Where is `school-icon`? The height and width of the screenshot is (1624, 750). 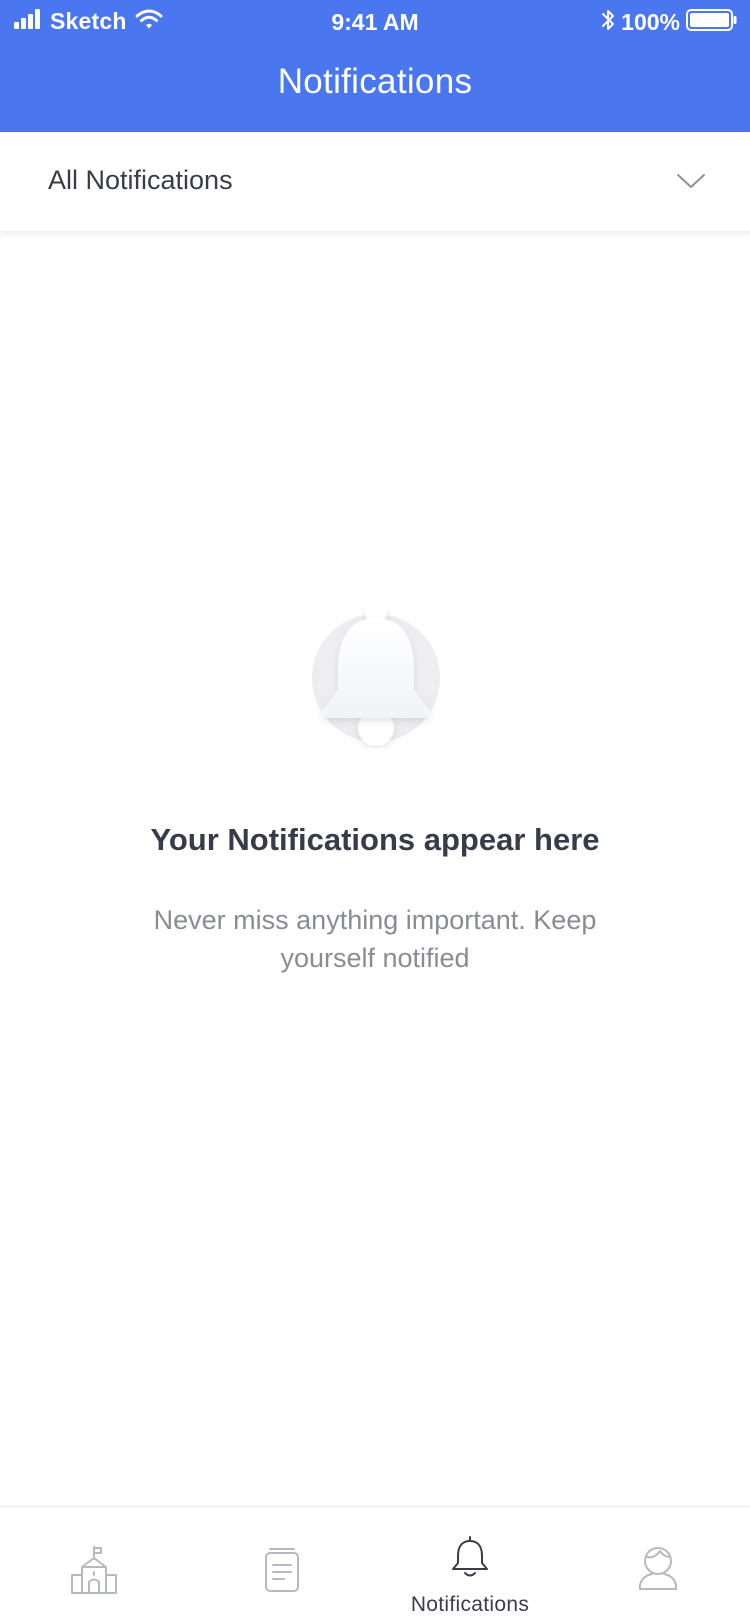
school-icon is located at coordinates (94, 1570).